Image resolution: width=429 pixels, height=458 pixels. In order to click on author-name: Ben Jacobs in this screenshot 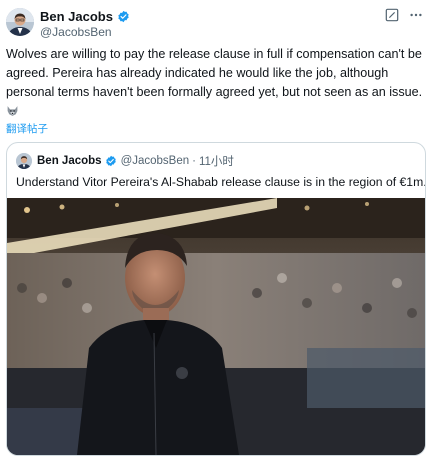, I will do `click(76, 16)`.